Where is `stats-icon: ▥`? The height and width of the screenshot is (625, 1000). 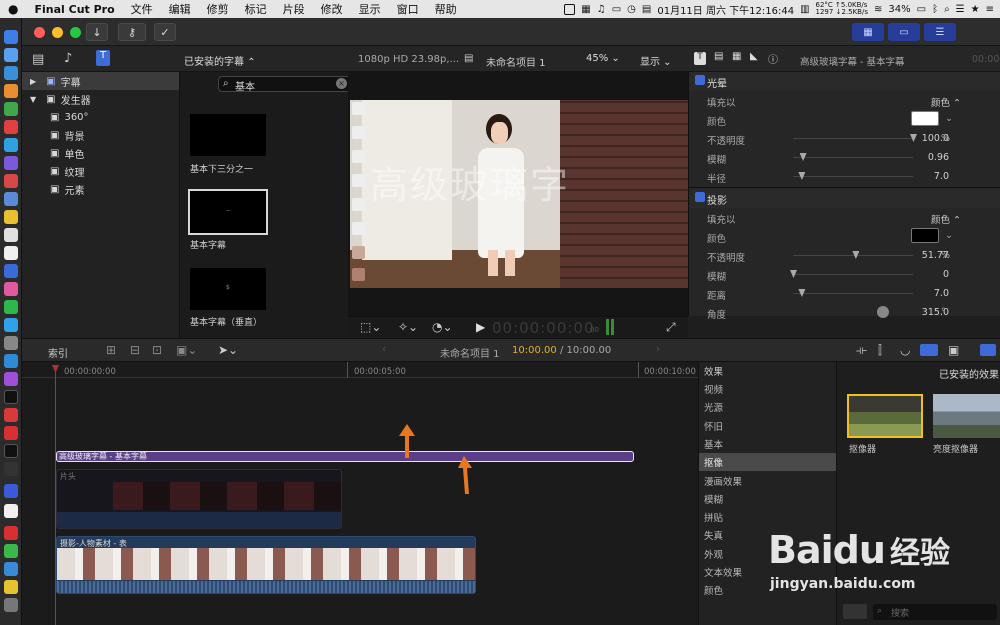 stats-icon: ▥ is located at coordinates (804, 9).